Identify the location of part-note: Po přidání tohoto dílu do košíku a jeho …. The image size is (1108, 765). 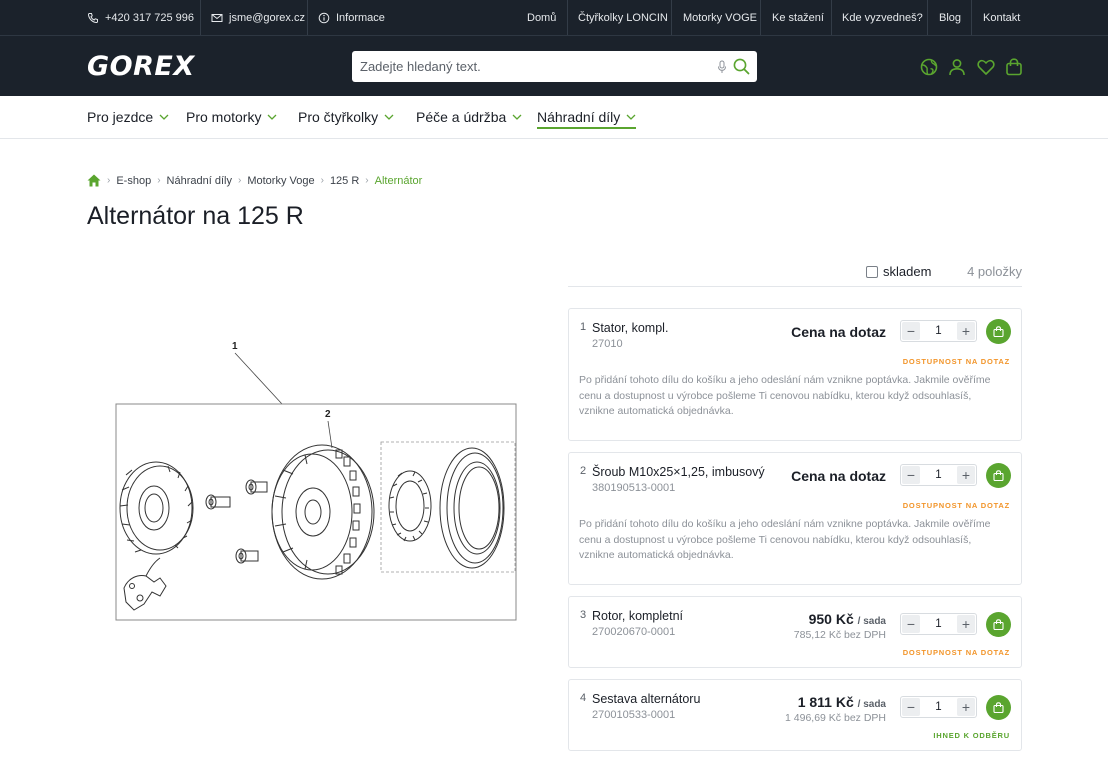
(785, 395).